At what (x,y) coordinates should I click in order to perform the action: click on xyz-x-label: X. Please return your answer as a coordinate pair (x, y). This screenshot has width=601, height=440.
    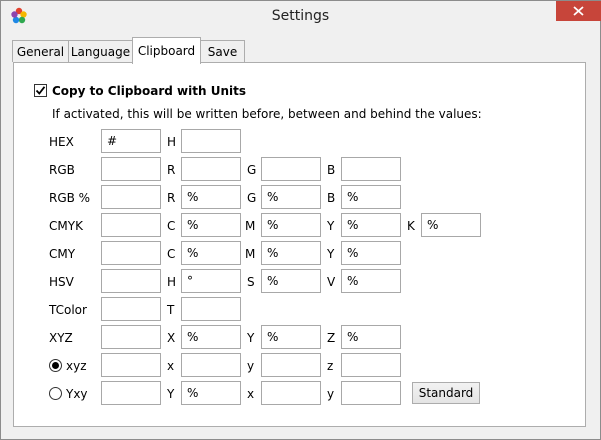
    Looking at the image, I should click on (171, 338).